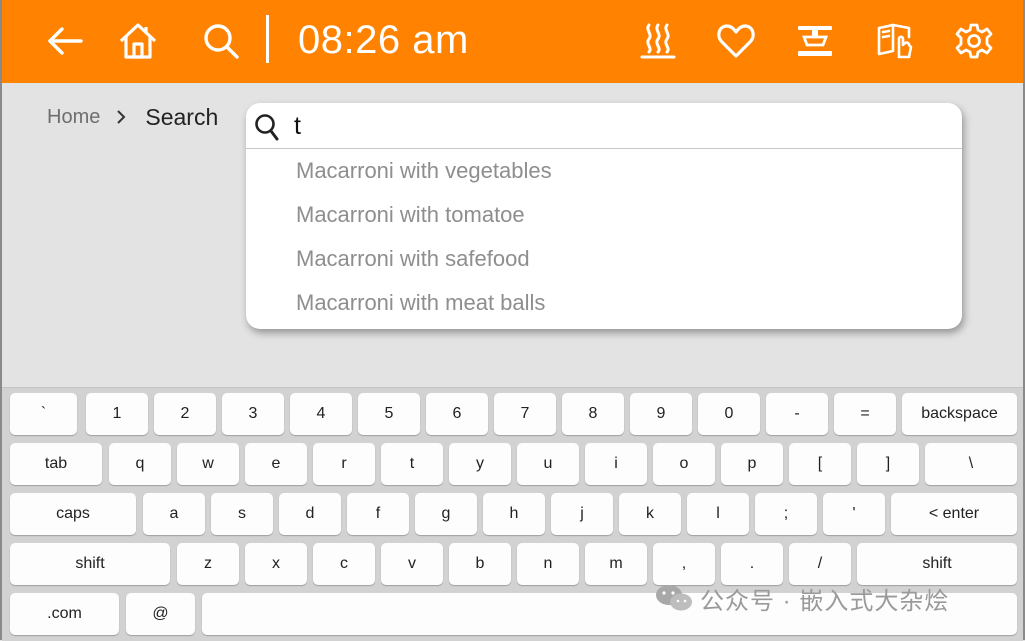  I want to click on search-icon, so click(221, 41).